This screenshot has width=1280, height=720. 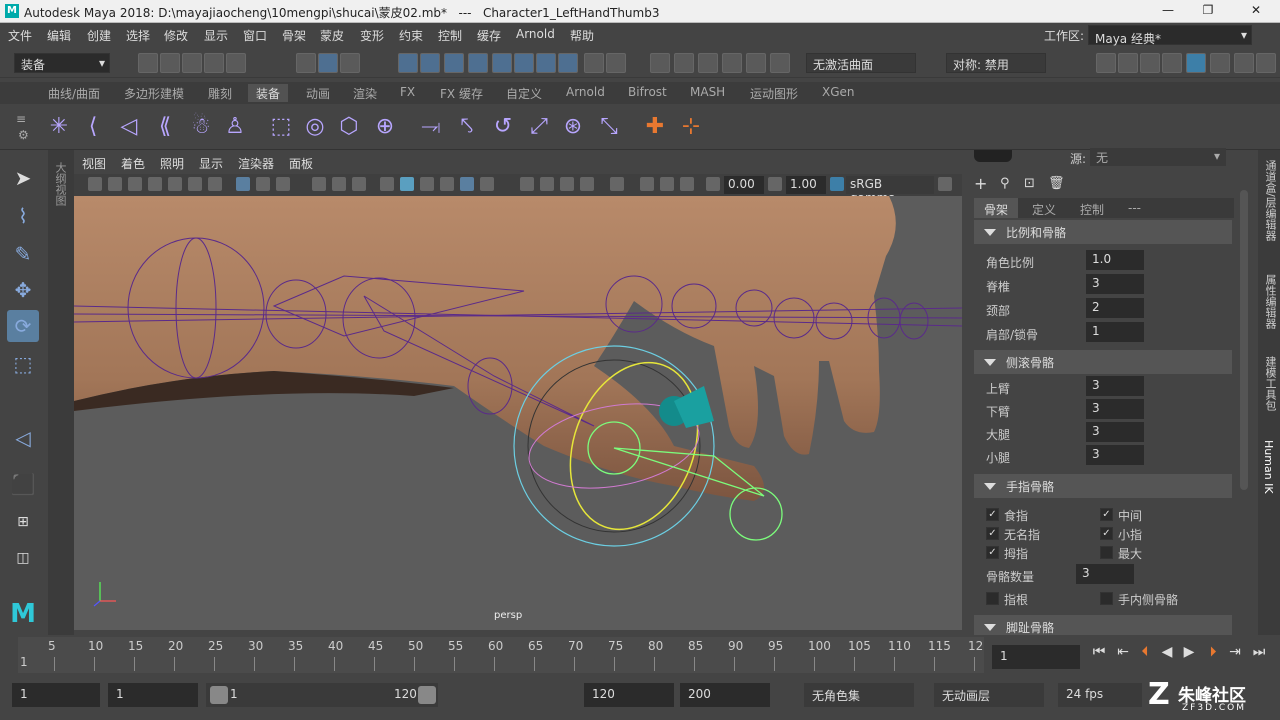 I want to click on shoulder-field: 1, so click(x=1115, y=332).